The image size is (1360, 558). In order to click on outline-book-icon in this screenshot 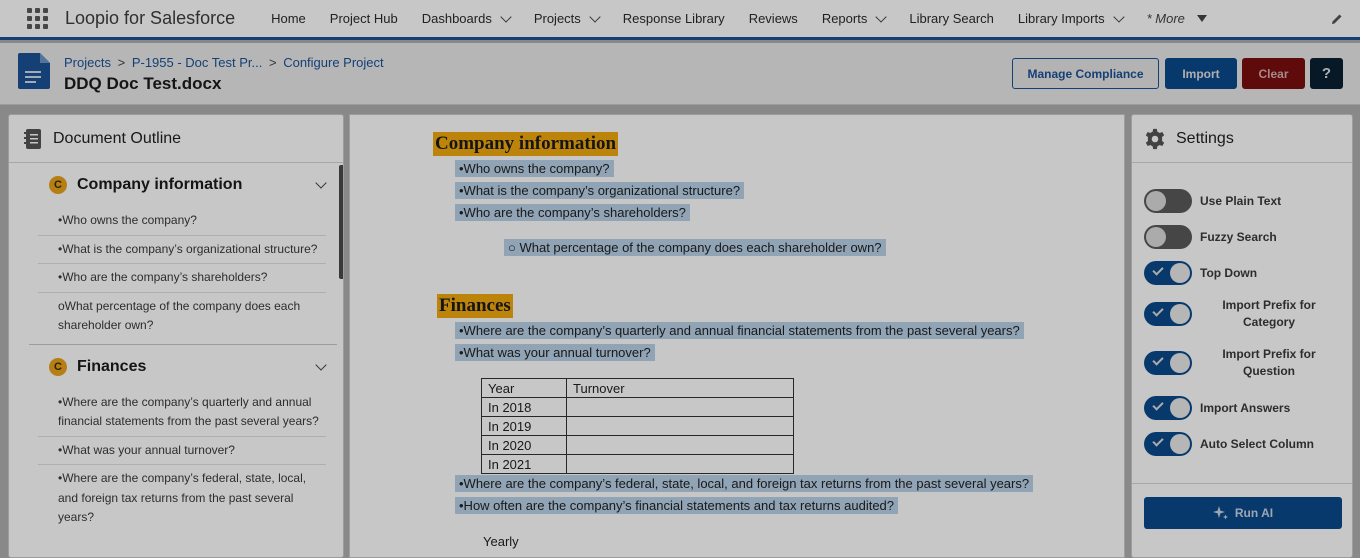, I will do `click(32, 138)`.